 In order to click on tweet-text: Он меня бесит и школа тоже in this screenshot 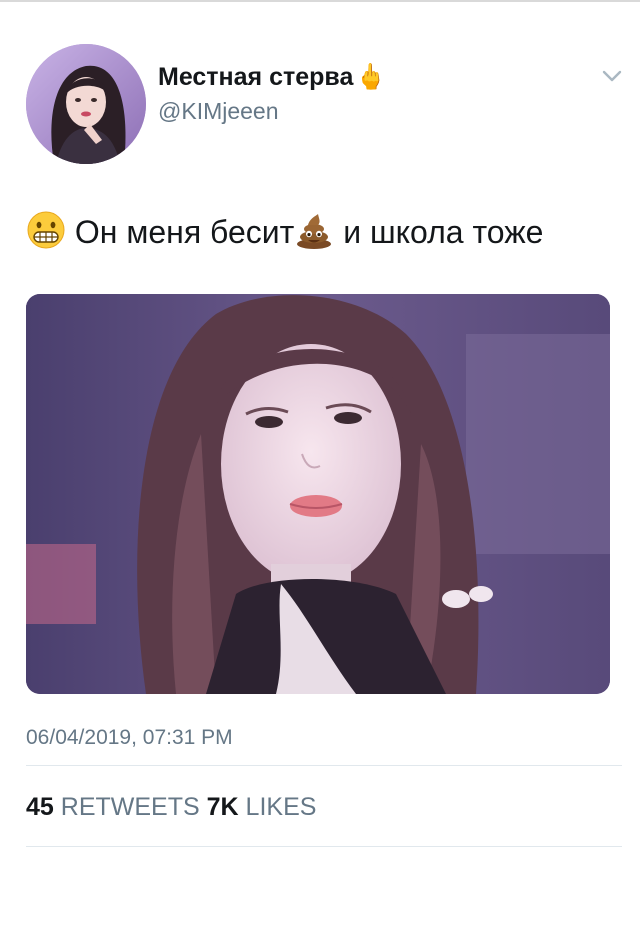, I will do `click(326, 232)`.